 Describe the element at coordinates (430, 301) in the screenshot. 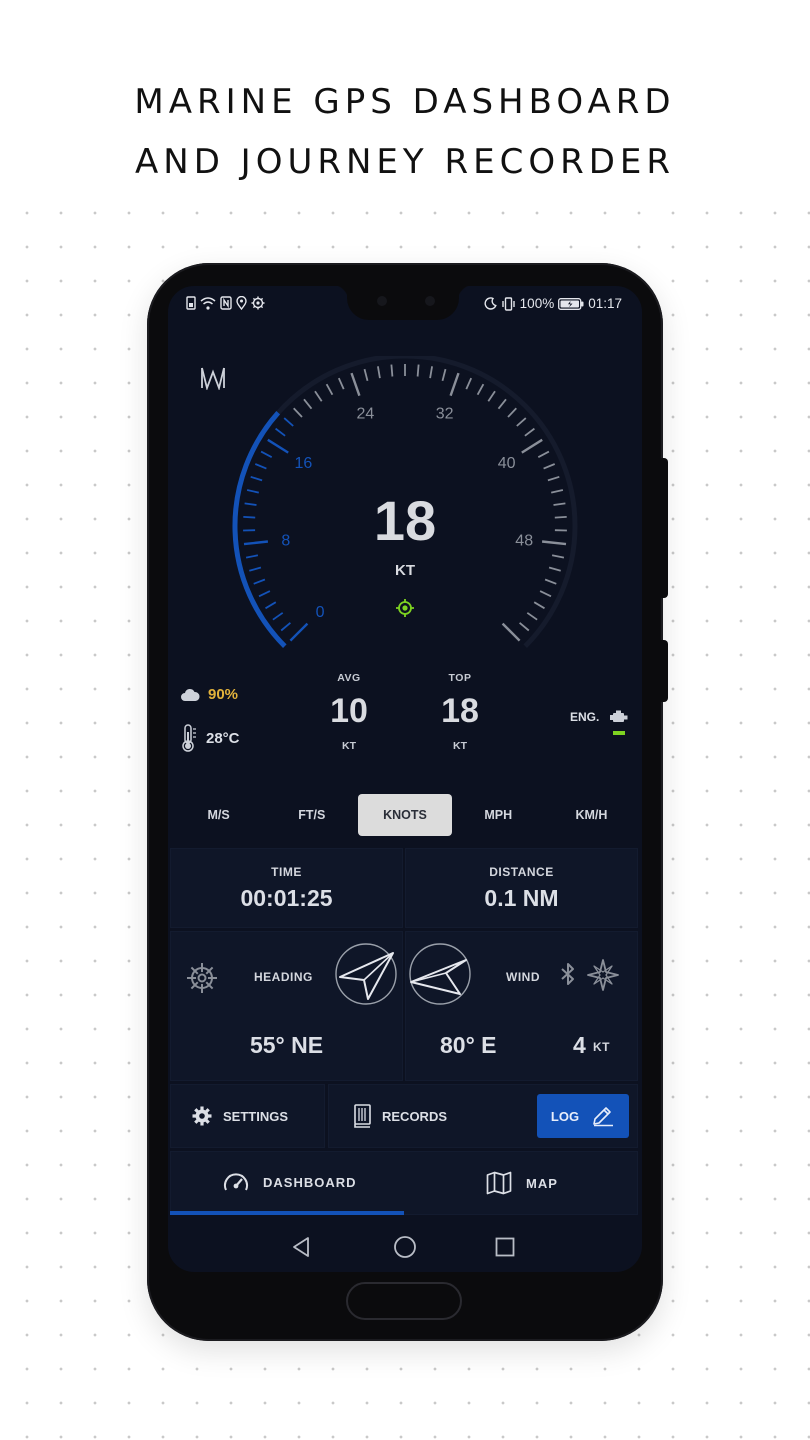

I see `sensor-icon` at that location.